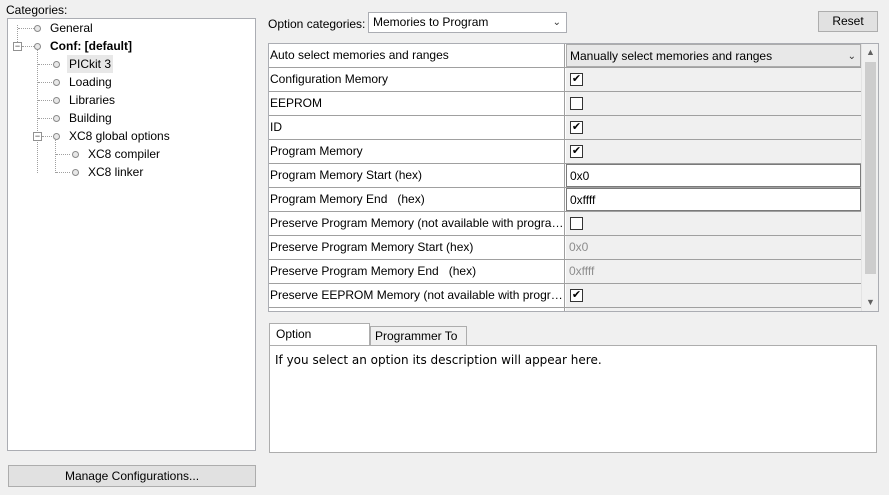 The width and height of the screenshot is (889, 495). What do you see at coordinates (116, 172) in the screenshot?
I see `tree-item-label: XC8 linker` at bounding box center [116, 172].